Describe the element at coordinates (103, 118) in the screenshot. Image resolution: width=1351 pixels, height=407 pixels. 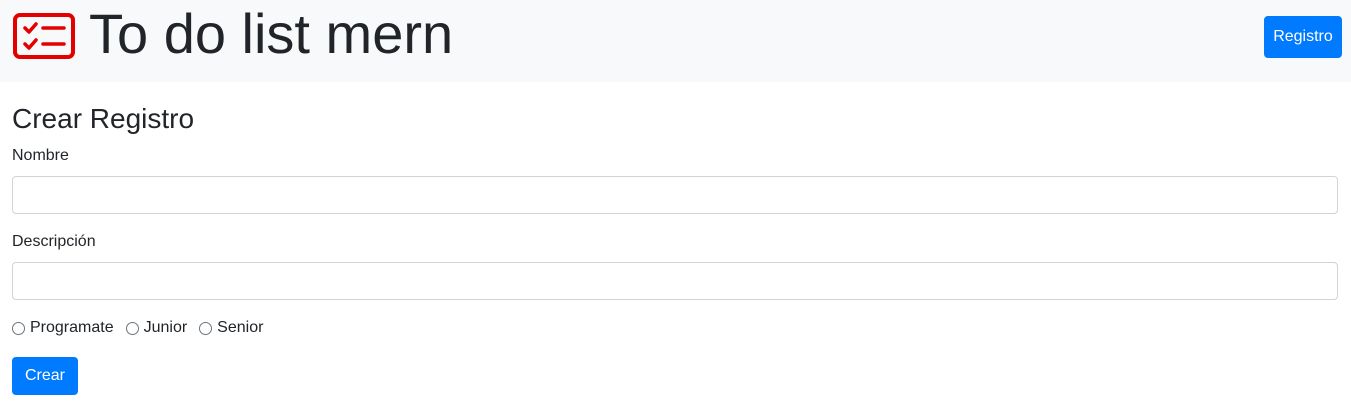
I see `form-title: Crear Registro` at that location.